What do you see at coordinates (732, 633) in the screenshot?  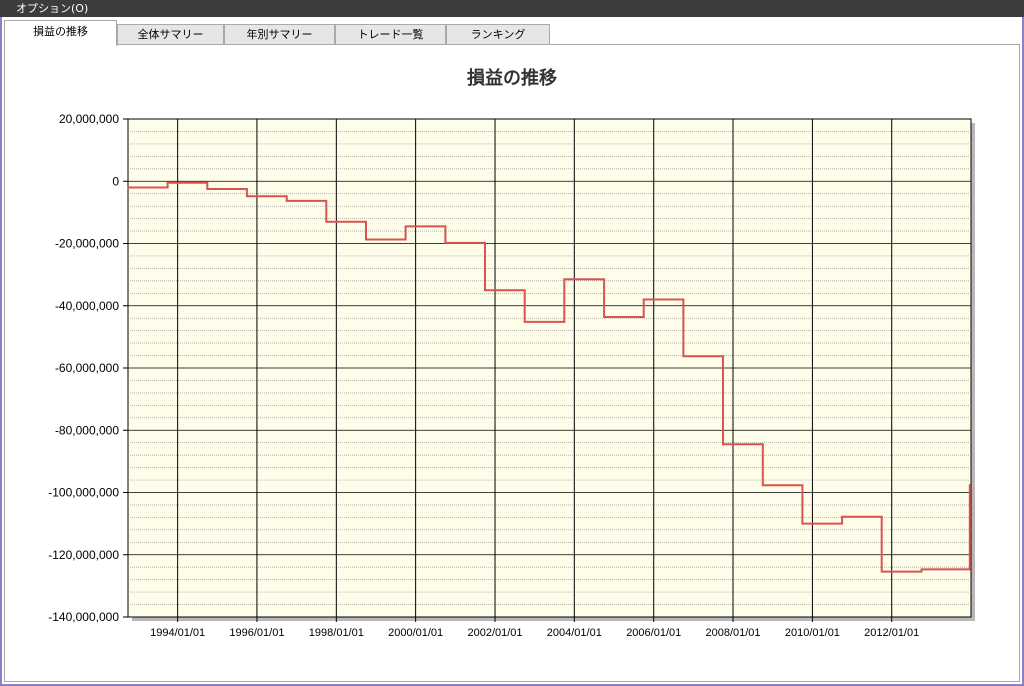 I see `x-tick-label: 2008/01/01` at bounding box center [732, 633].